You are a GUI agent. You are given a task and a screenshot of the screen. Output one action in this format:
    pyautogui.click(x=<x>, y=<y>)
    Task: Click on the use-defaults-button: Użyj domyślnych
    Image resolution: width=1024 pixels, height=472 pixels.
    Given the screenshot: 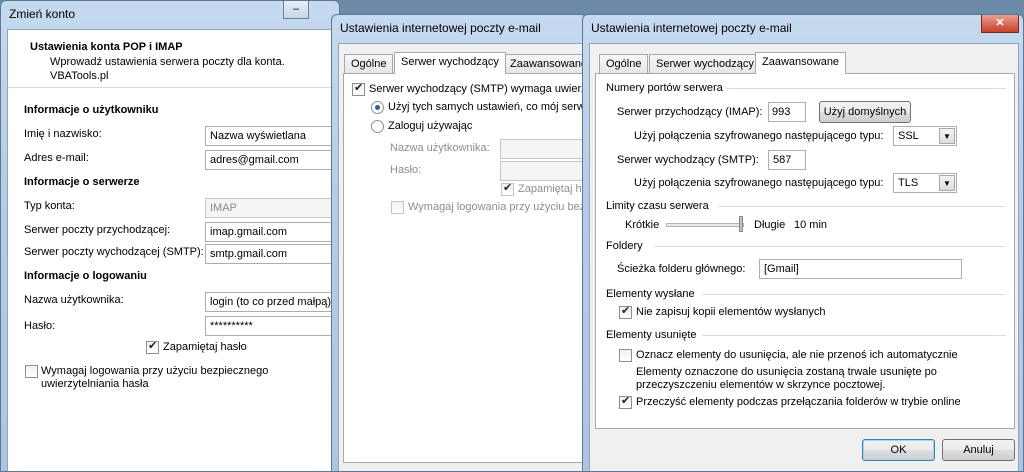 What is the action you would take?
    pyautogui.click(x=865, y=112)
    